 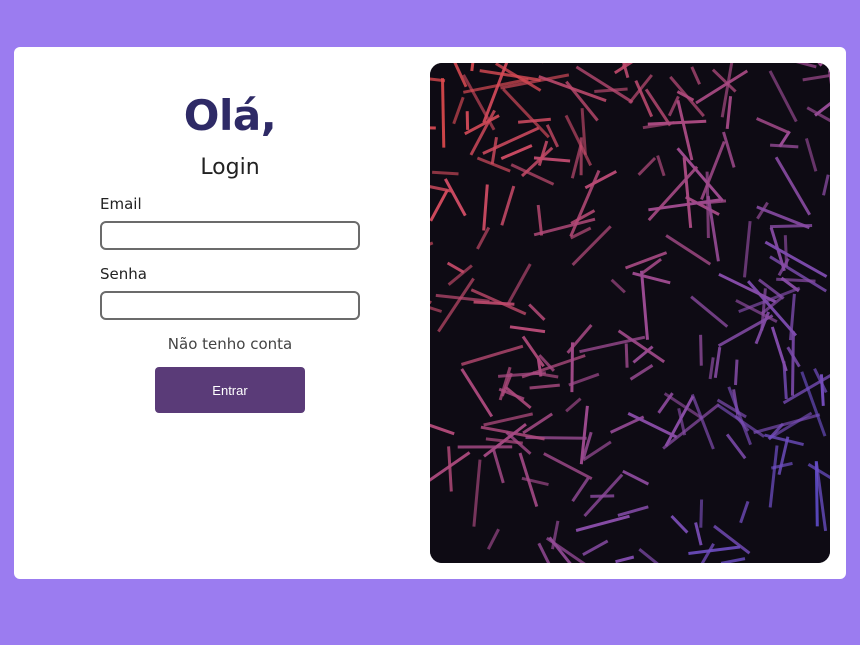 What do you see at coordinates (230, 235) in the screenshot?
I see `email-field` at bounding box center [230, 235].